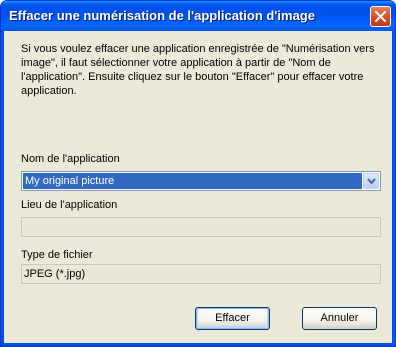  I want to click on chevron-down-icon, so click(371, 181).